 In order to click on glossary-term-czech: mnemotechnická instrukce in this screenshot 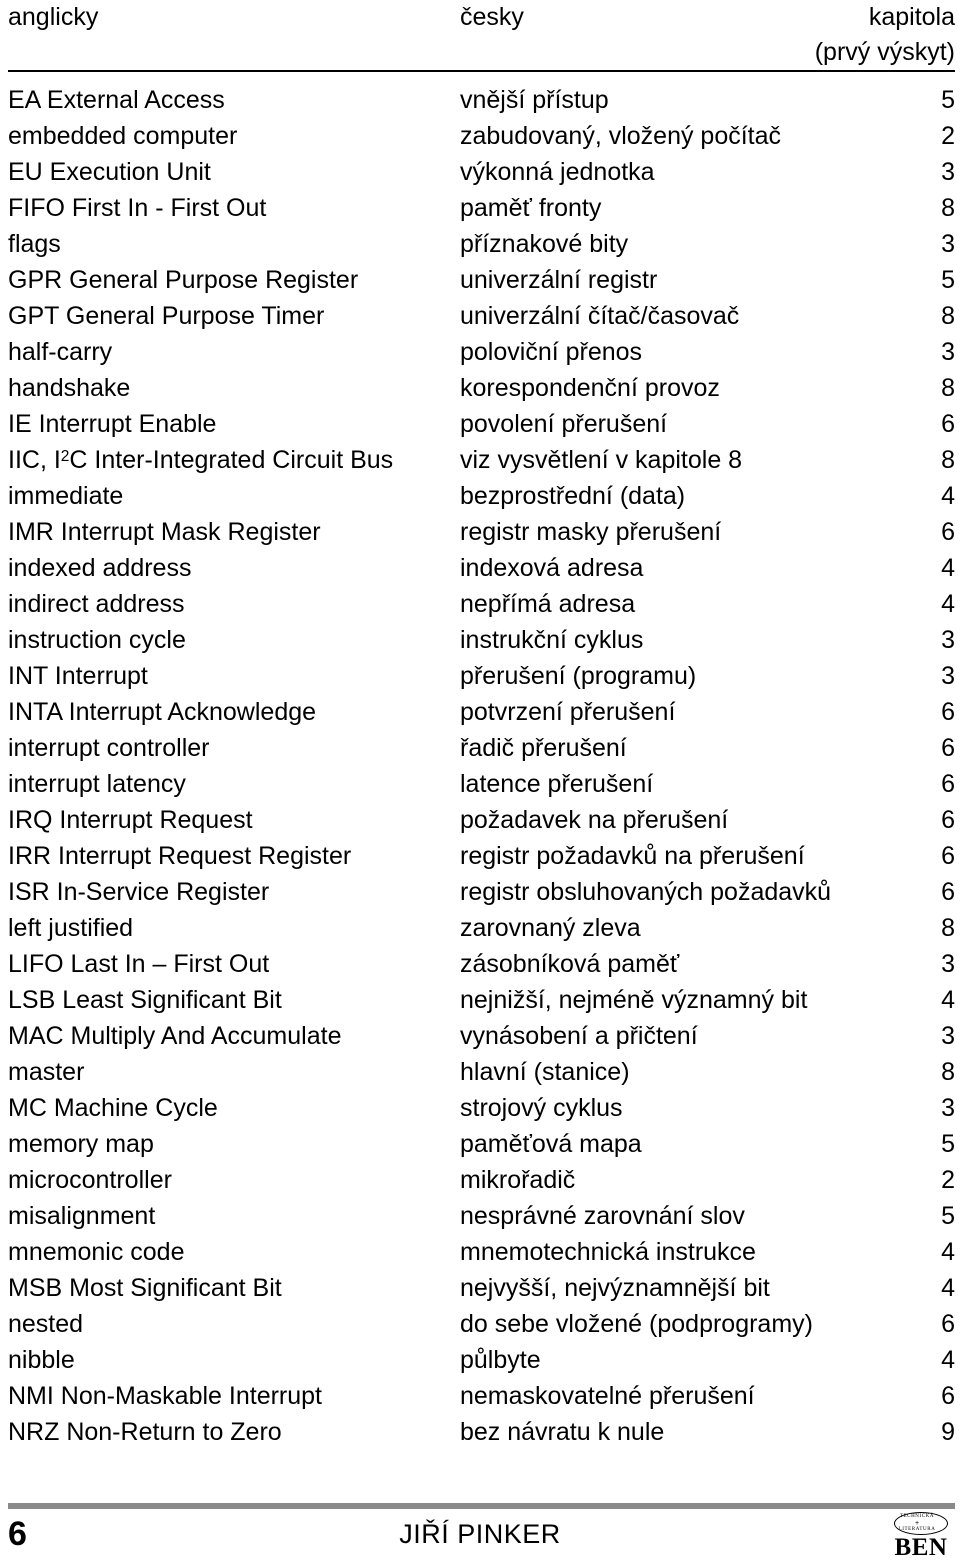, I will do `click(608, 1252)`.